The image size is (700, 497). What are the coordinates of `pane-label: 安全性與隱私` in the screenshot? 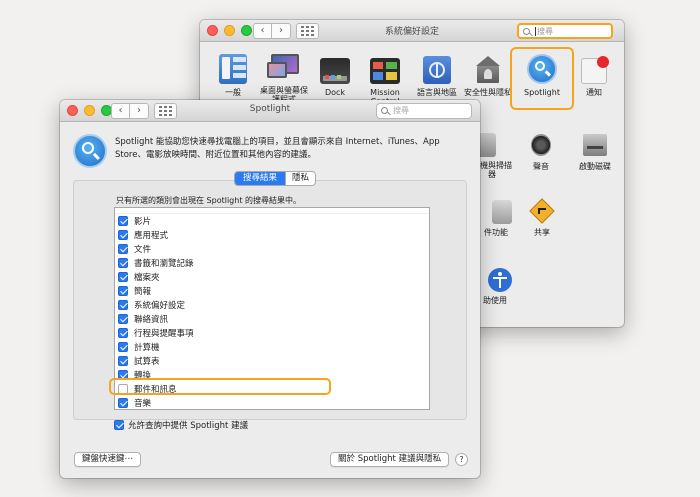 It's located at (488, 92).